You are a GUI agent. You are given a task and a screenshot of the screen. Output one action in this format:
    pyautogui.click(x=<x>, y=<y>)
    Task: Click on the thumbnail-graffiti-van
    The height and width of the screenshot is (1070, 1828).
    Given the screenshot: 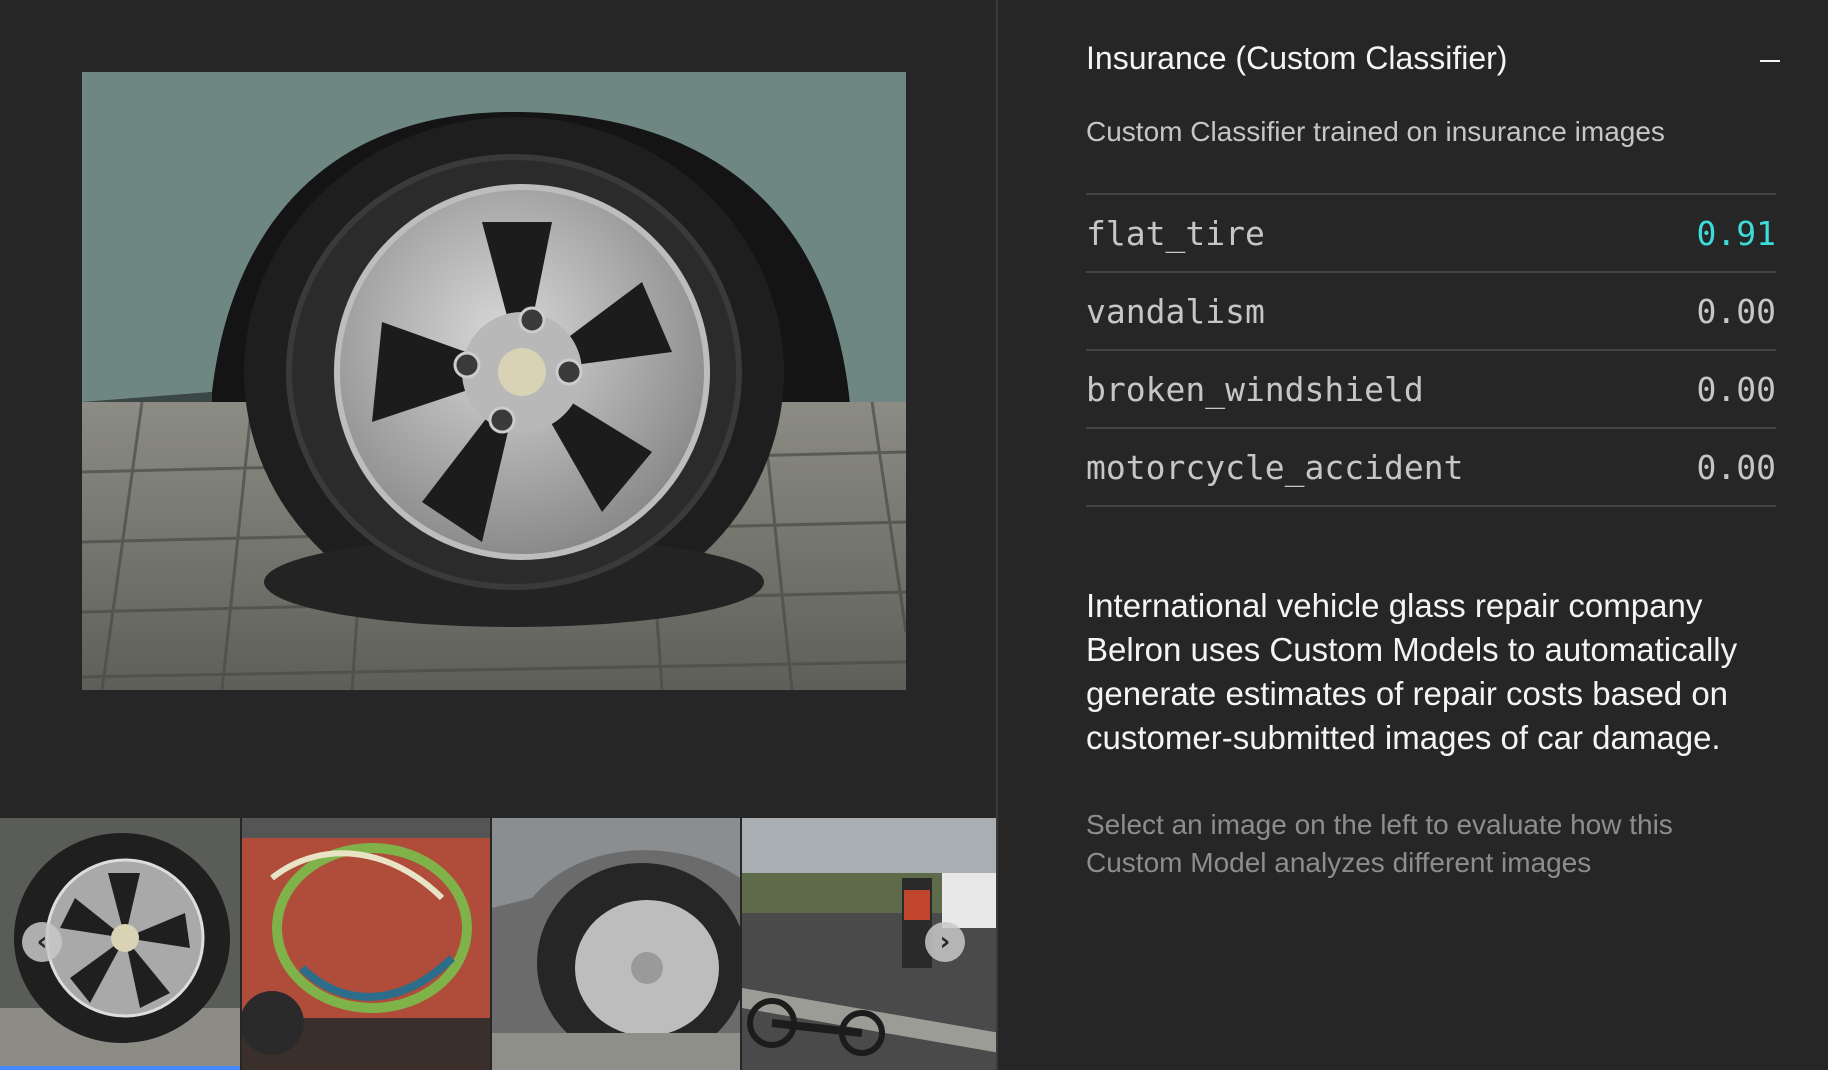 What is the action you would take?
    pyautogui.click(x=367, y=944)
    